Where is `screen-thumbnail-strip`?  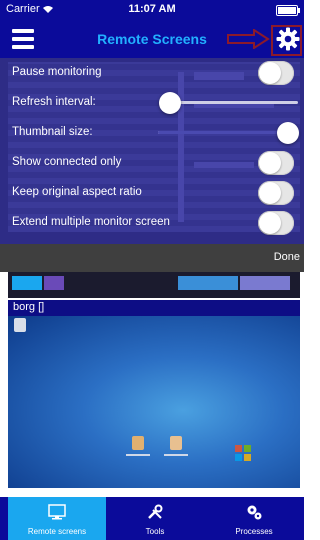
screen-thumbnail-strip is located at coordinates (154, 285).